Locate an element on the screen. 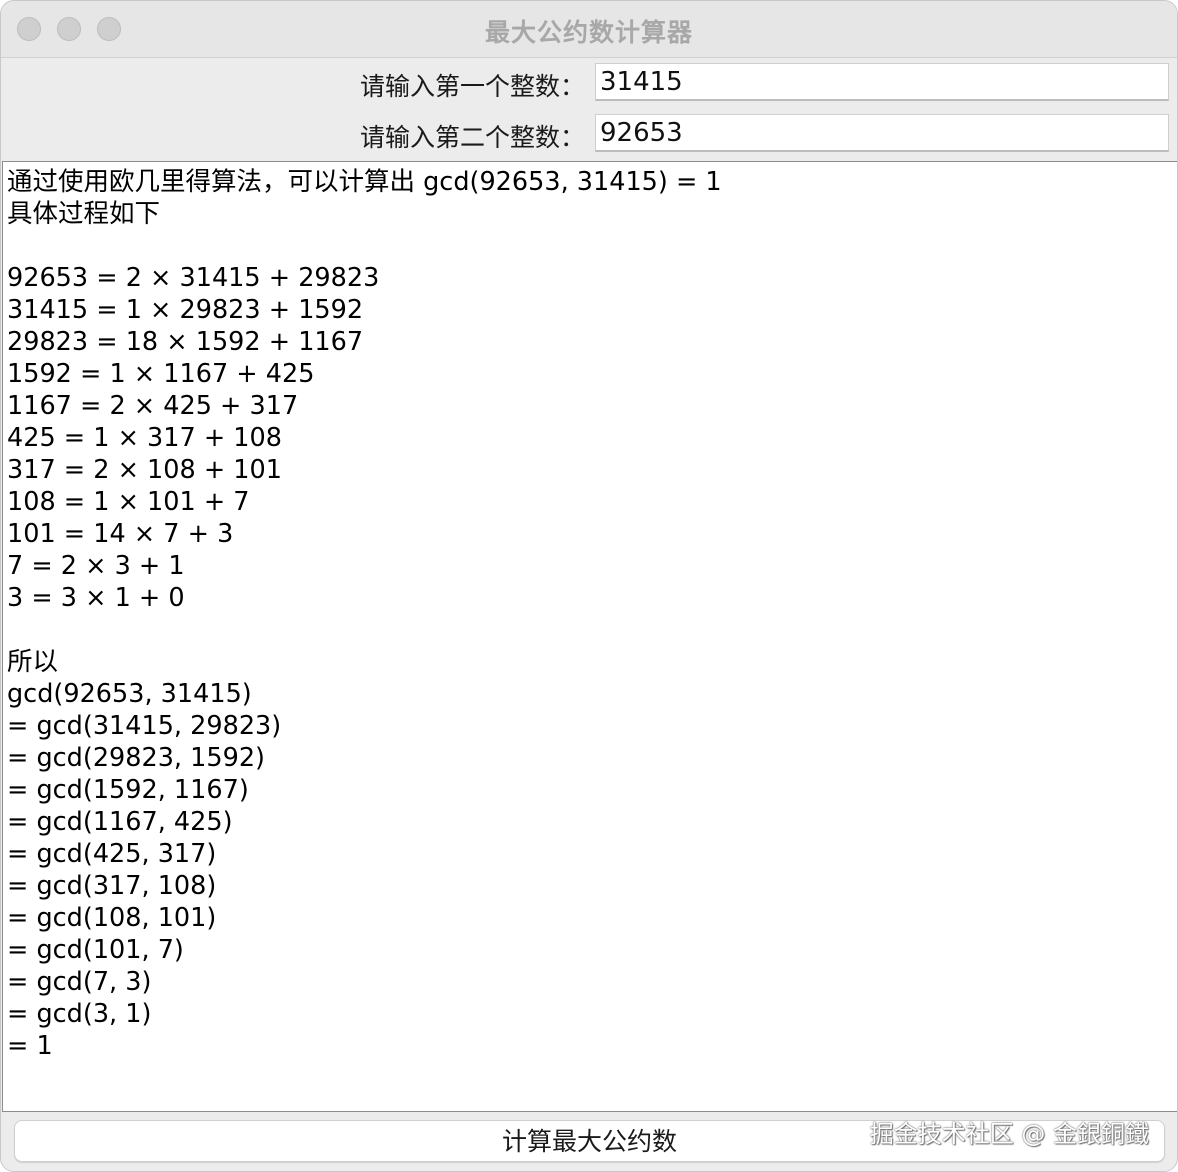 Image resolution: width=1178 pixels, height=1172 pixels. result-line: 具体过程如下 is located at coordinates (84, 214).